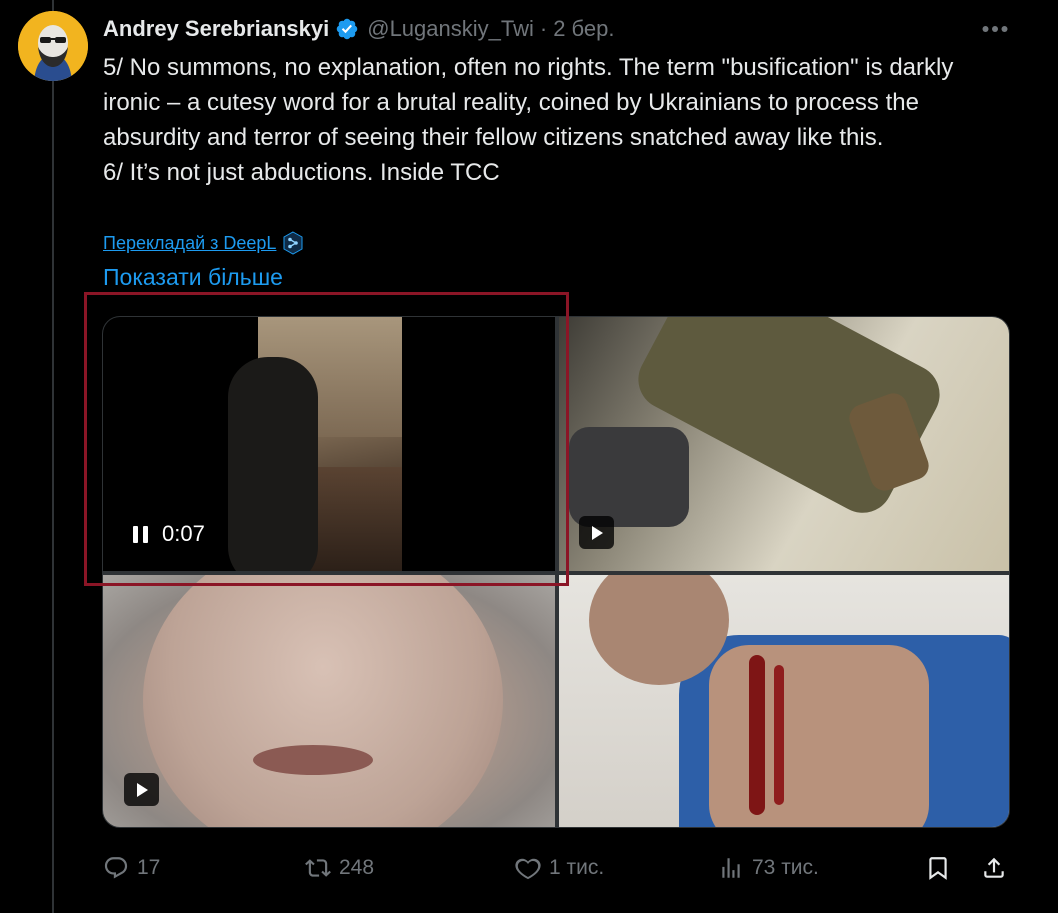  What do you see at coordinates (293, 243) in the screenshot?
I see `deepl-icon` at bounding box center [293, 243].